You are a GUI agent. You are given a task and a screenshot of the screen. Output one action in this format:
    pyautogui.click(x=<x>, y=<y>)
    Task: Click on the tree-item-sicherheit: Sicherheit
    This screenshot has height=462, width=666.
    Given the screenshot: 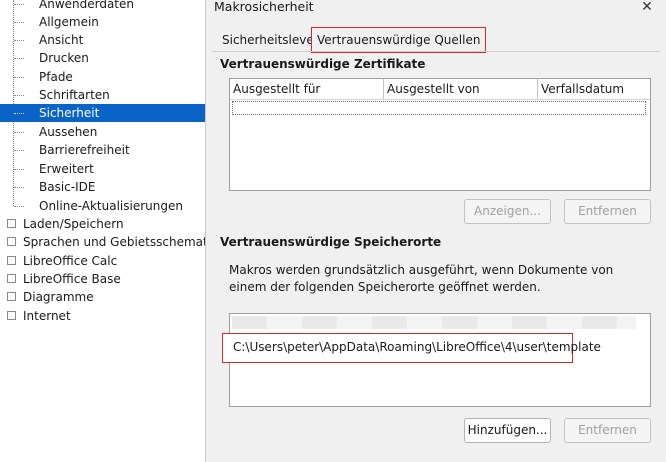 What is the action you would take?
    pyautogui.click(x=102, y=113)
    